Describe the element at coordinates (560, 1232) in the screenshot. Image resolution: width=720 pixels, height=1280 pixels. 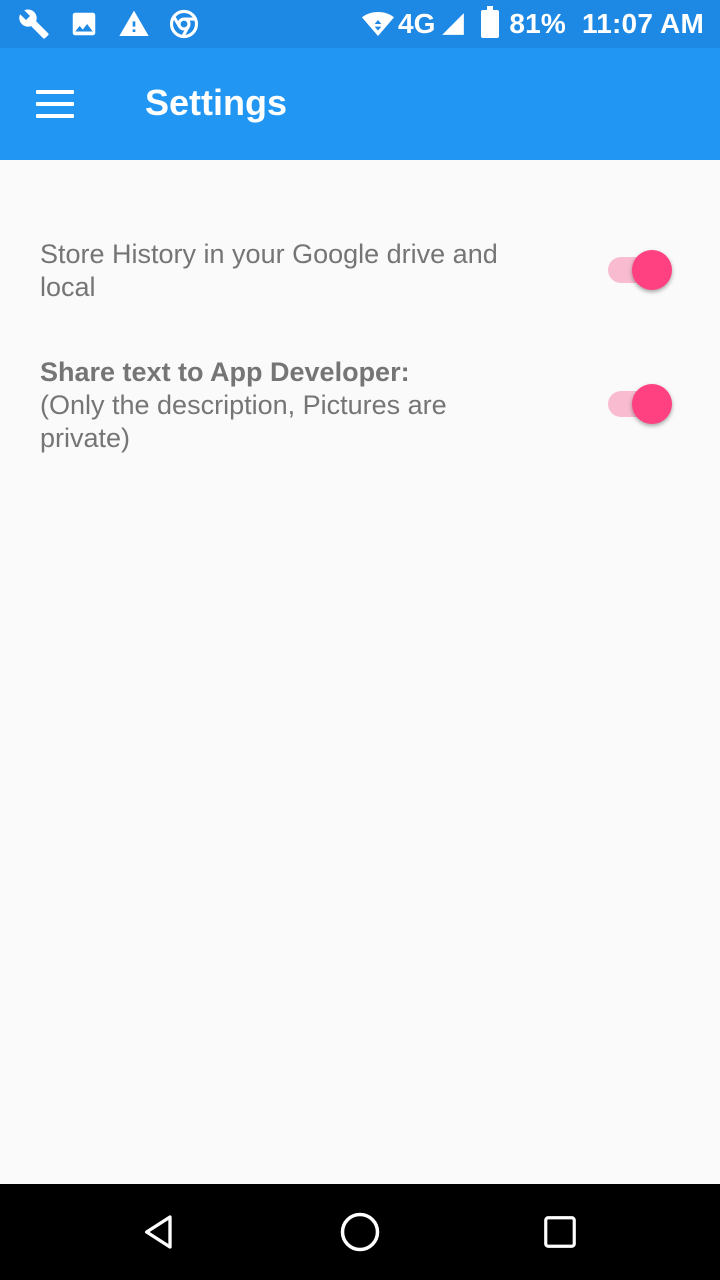
I see `recents-icon` at that location.